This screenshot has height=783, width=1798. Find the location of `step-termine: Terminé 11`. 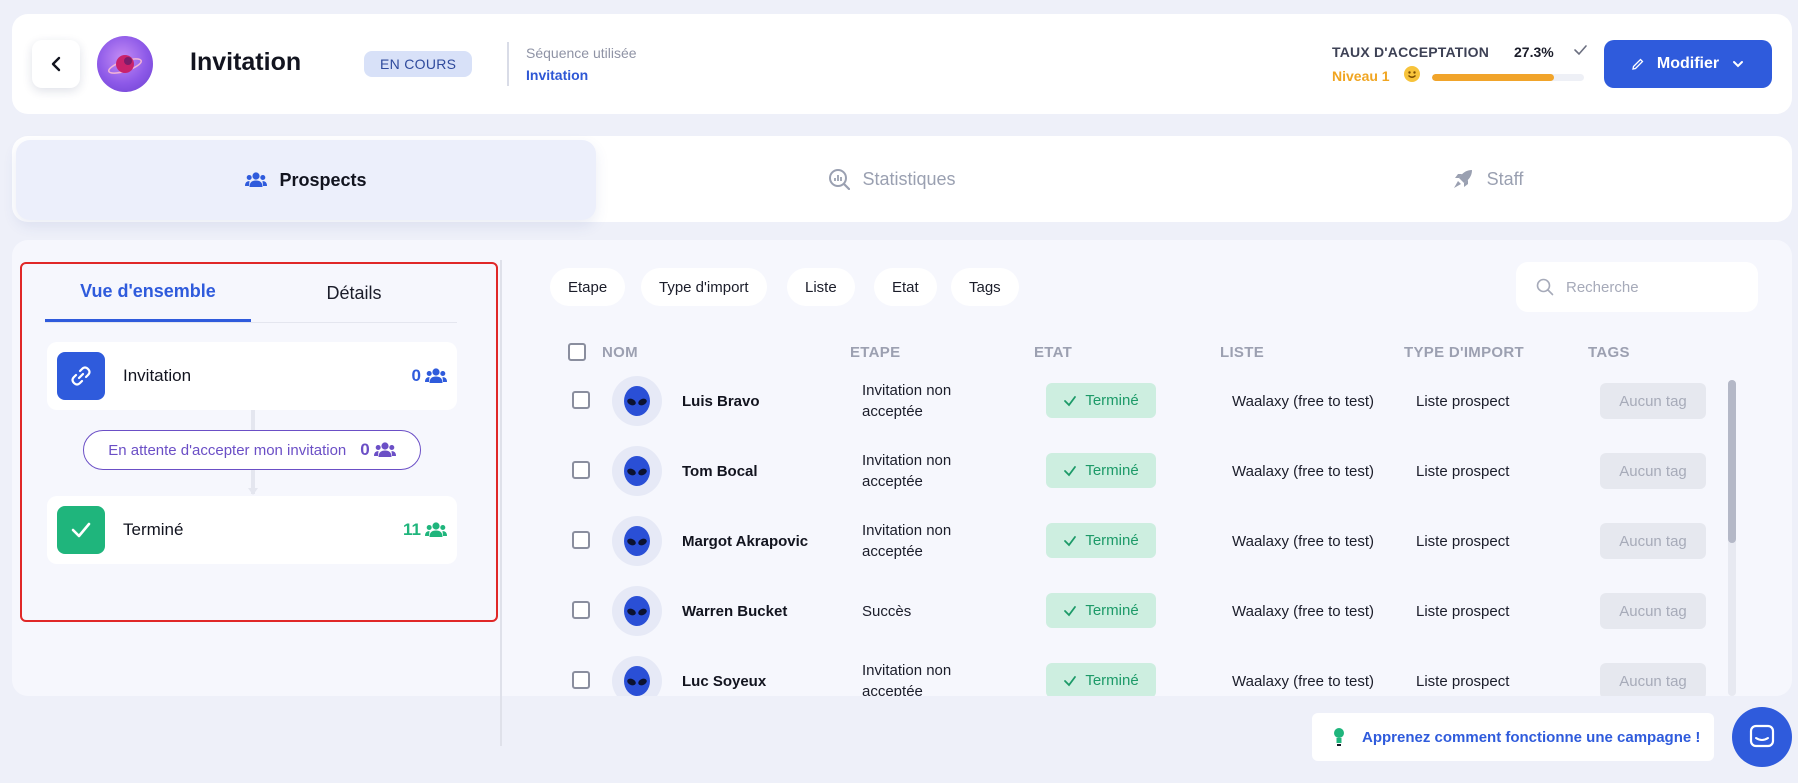

step-termine: Terminé 11 is located at coordinates (252, 530).